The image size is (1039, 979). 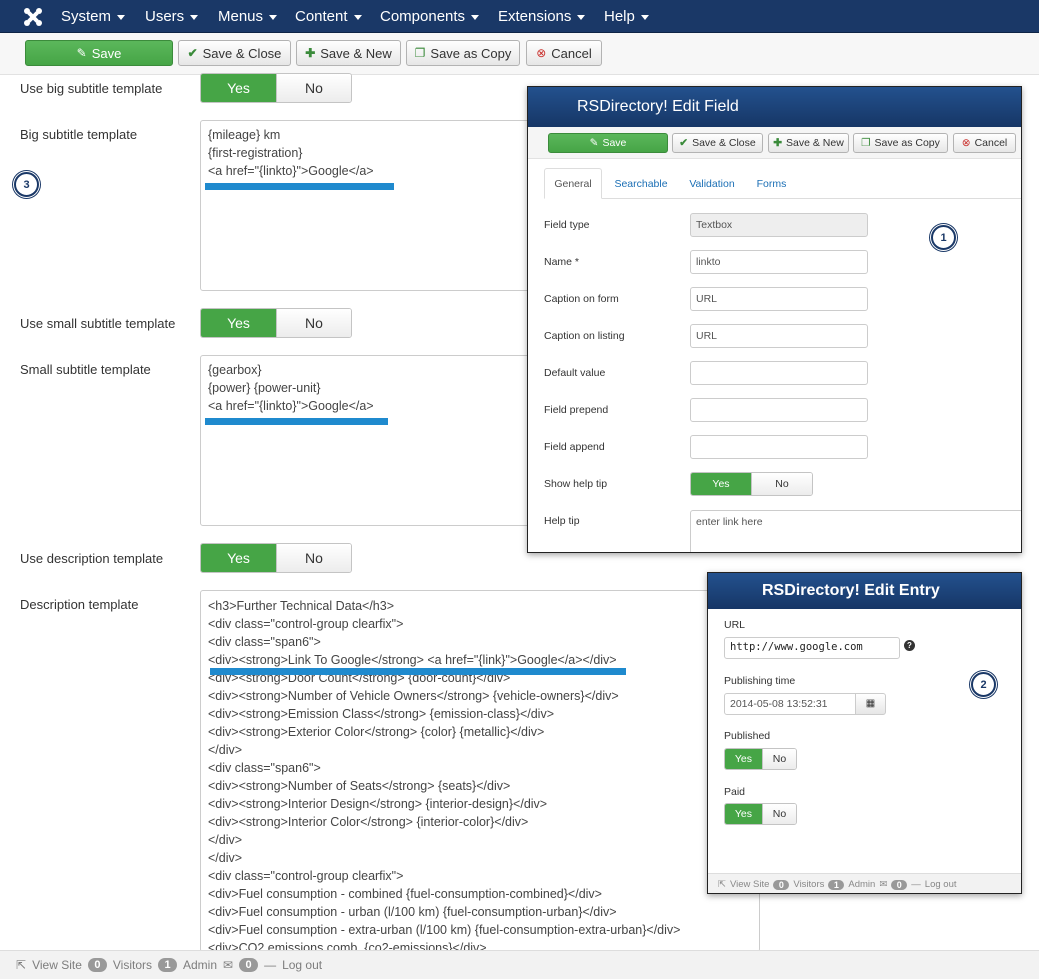 I want to click on use-small-subtitle-toggle: Yes No, so click(x=276, y=323).